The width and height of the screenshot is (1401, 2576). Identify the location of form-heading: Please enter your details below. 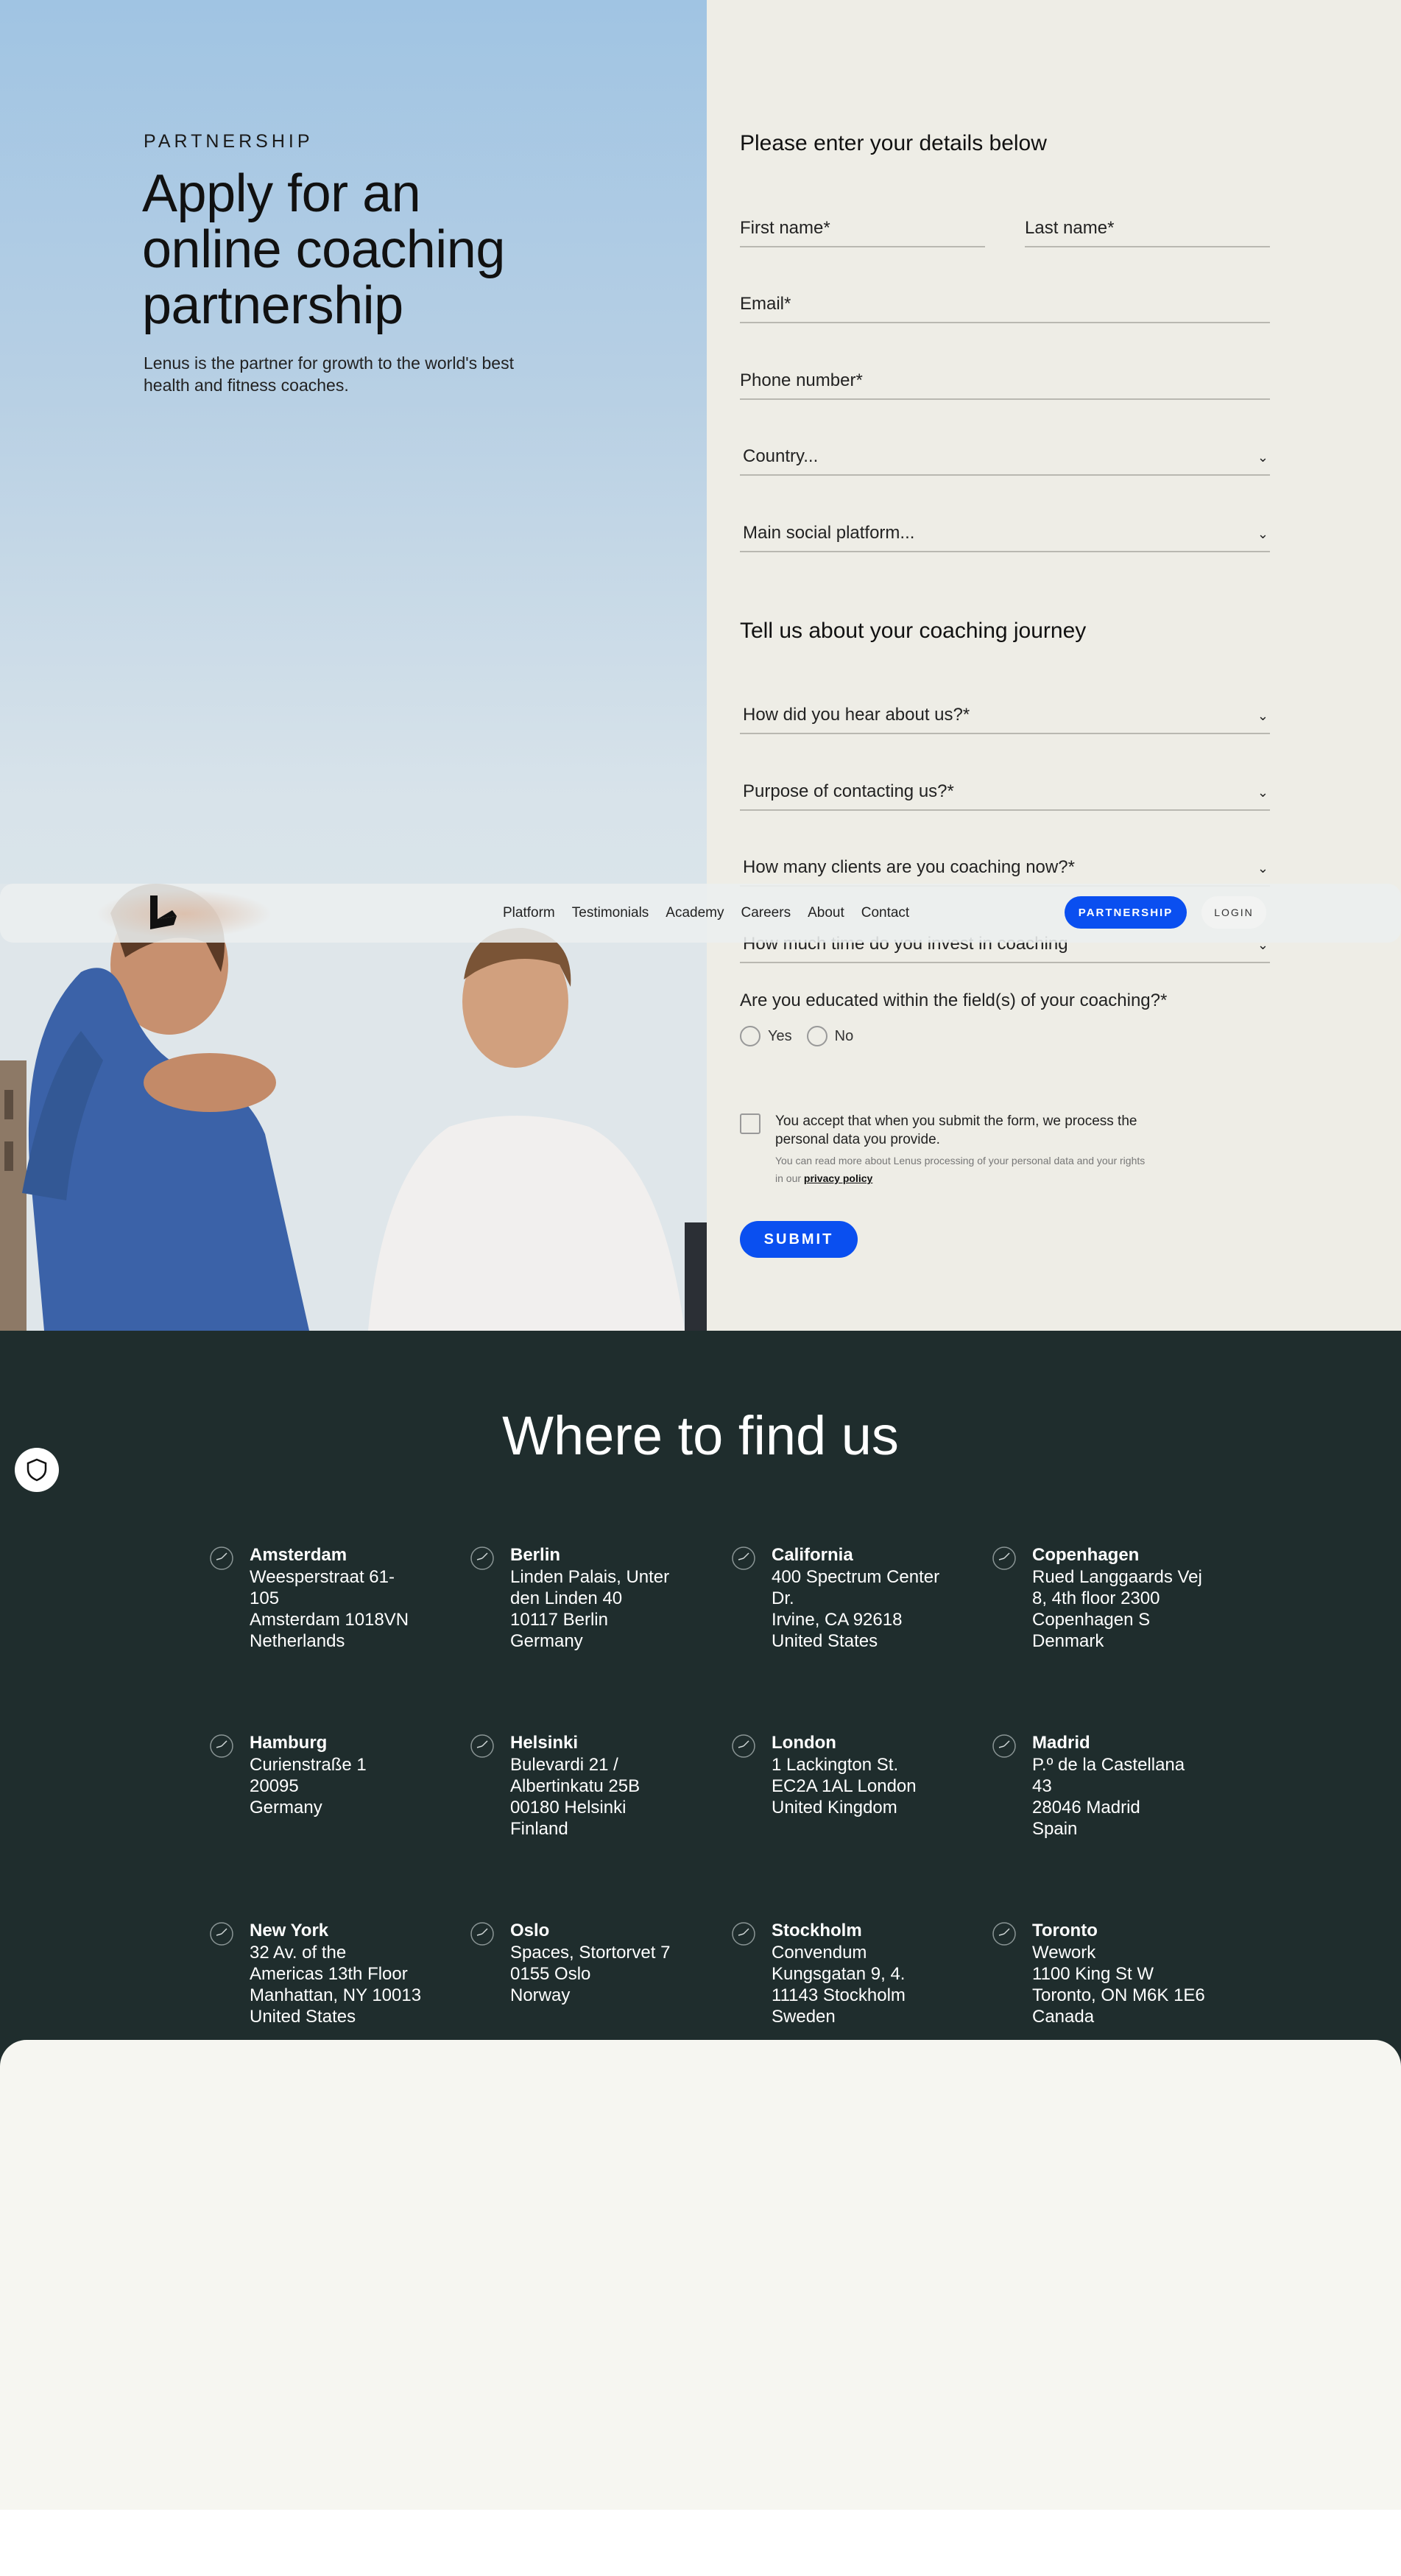
(893, 143).